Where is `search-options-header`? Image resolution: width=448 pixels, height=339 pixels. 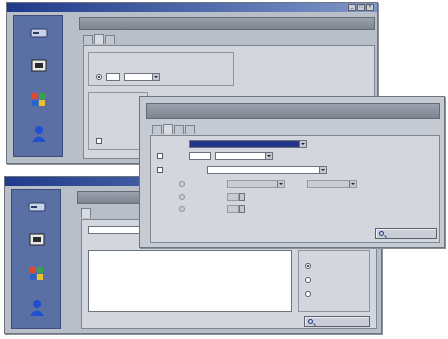
search-options-header is located at coordinates (293, 111).